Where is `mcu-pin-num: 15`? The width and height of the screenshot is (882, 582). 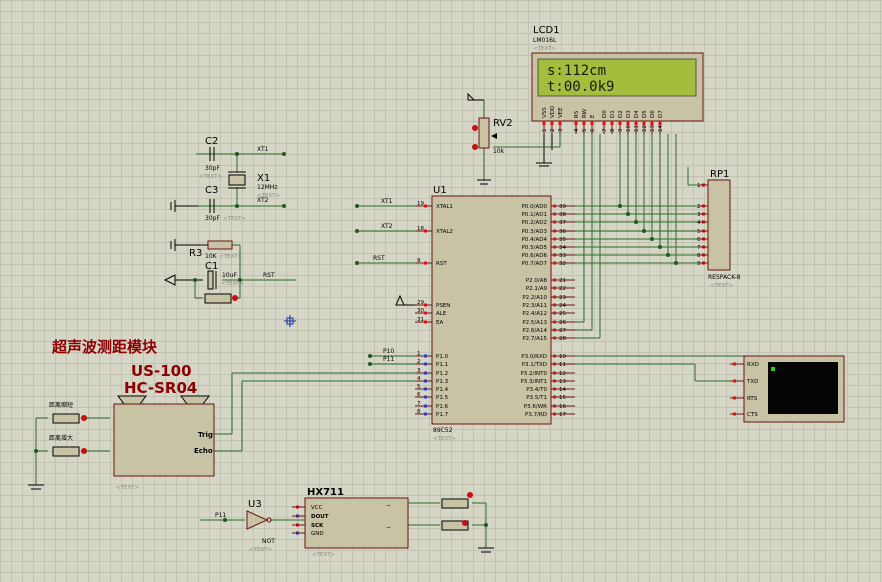 mcu-pin-num: 15 is located at coordinates (562, 398).